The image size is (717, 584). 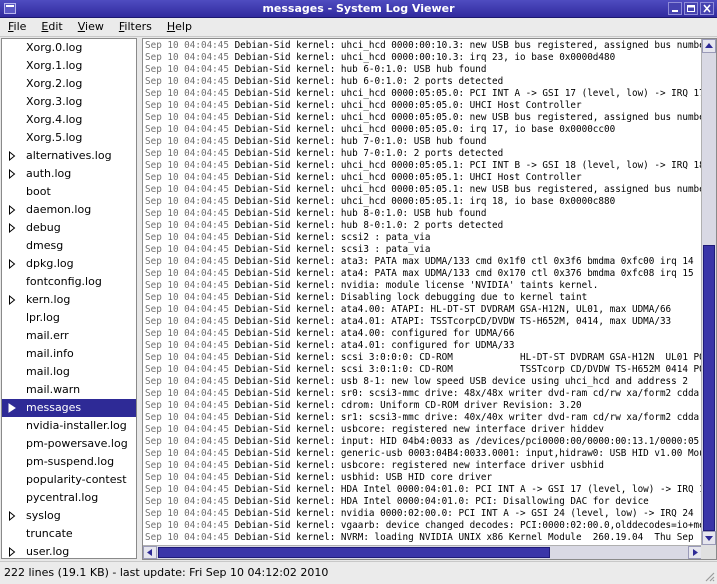 I want to click on sidebar-item: lpr.log, so click(x=69, y=318).